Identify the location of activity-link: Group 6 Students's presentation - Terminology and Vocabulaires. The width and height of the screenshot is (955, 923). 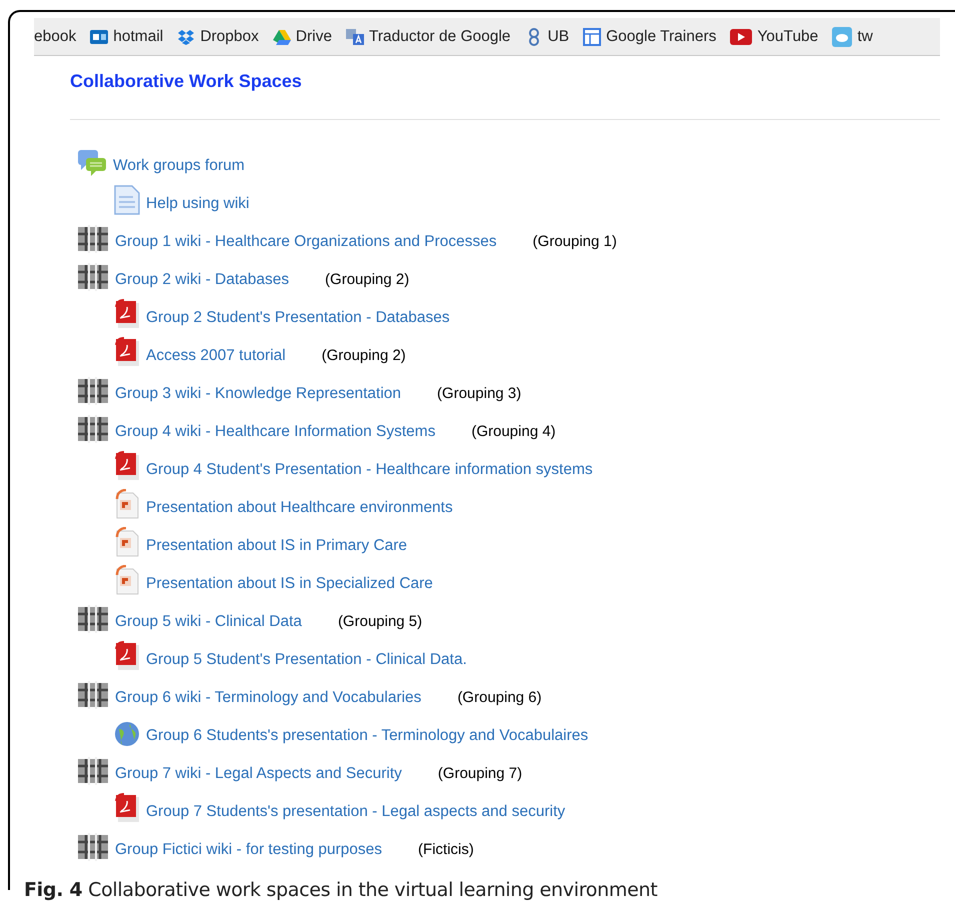
(367, 735).